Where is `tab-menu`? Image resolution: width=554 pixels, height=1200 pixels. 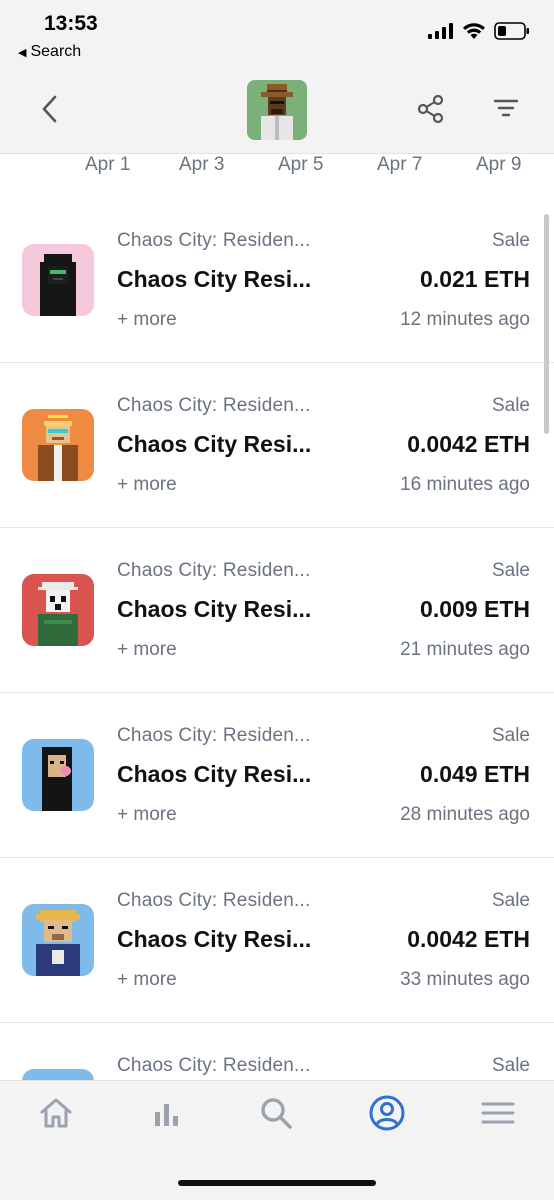 tab-menu is located at coordinates (498, 1113).